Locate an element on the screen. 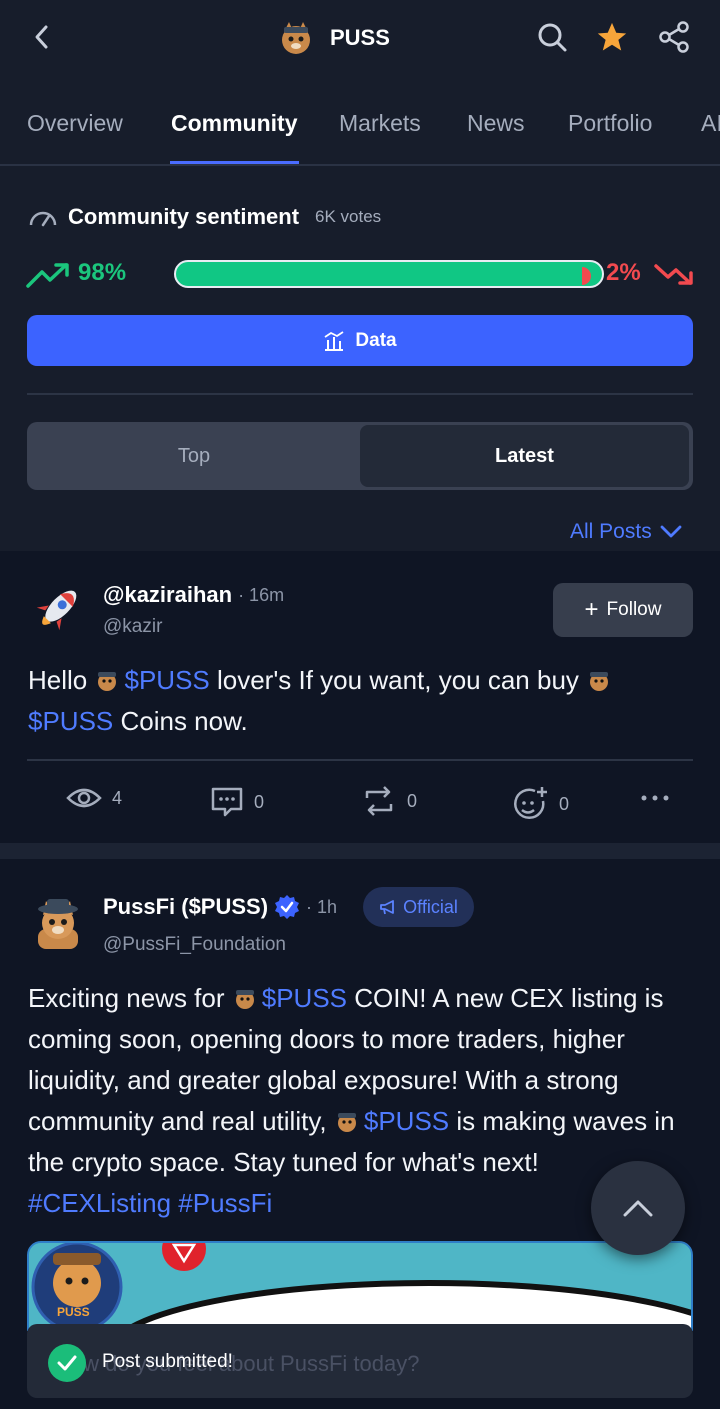 The width and height of the screenshot is (720, 1409). share-icon is located at coordinates (674, 37).